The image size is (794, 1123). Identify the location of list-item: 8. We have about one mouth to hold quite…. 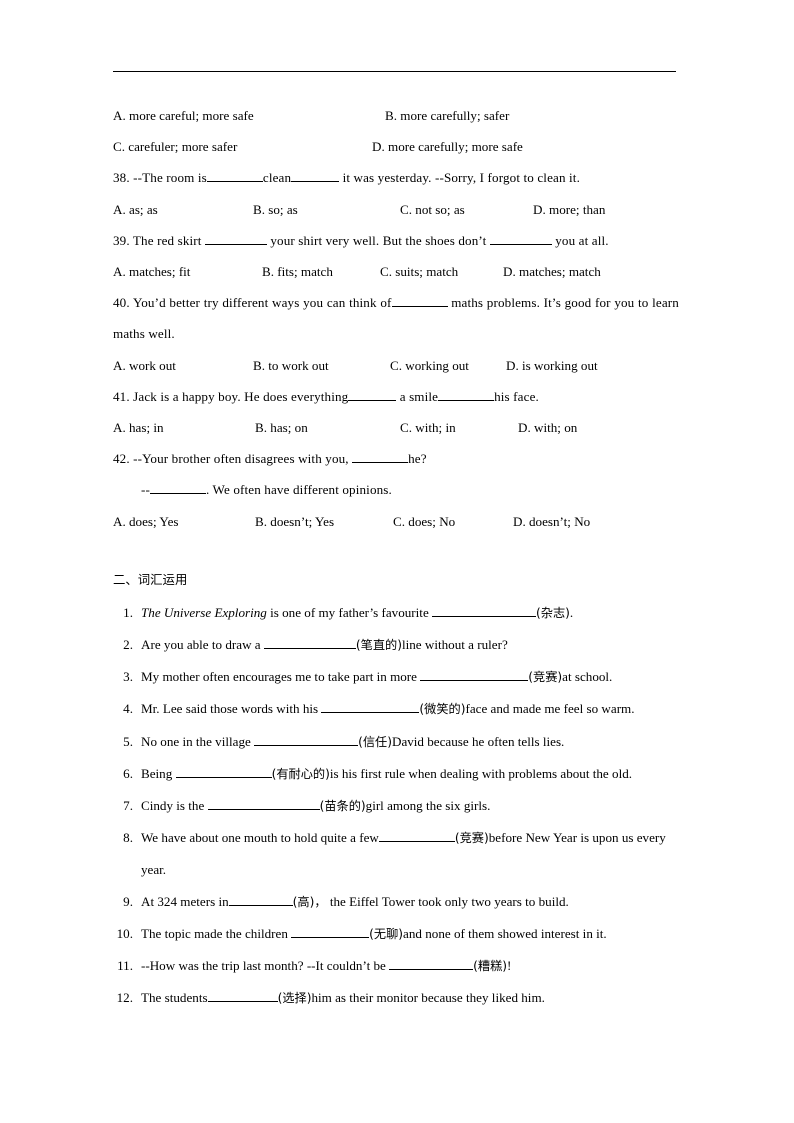
(396, 853).